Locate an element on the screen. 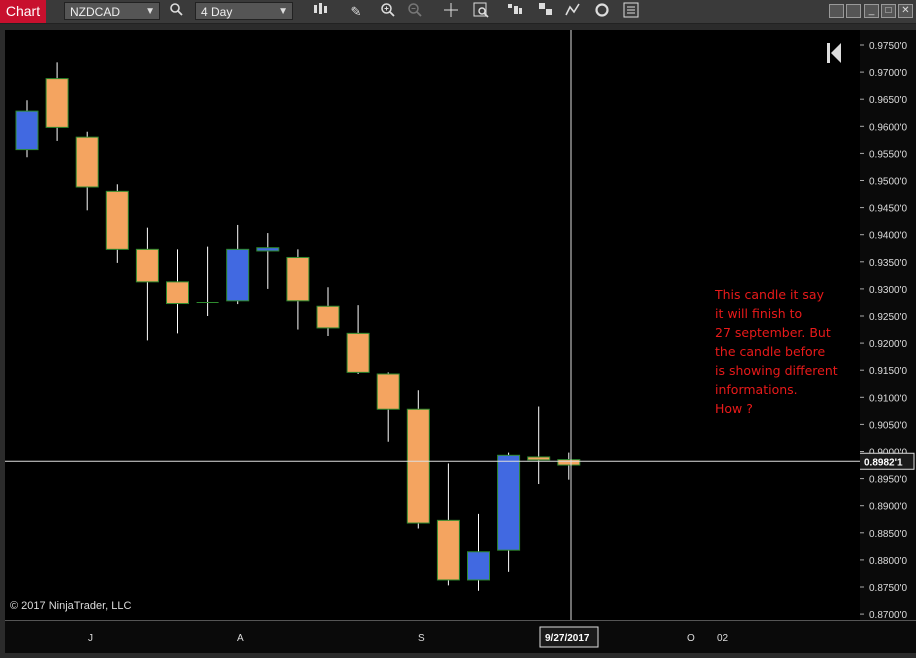 This screenshot has width=916, height=658. time-tick-label: 02 is located at coordinates (723, 638).